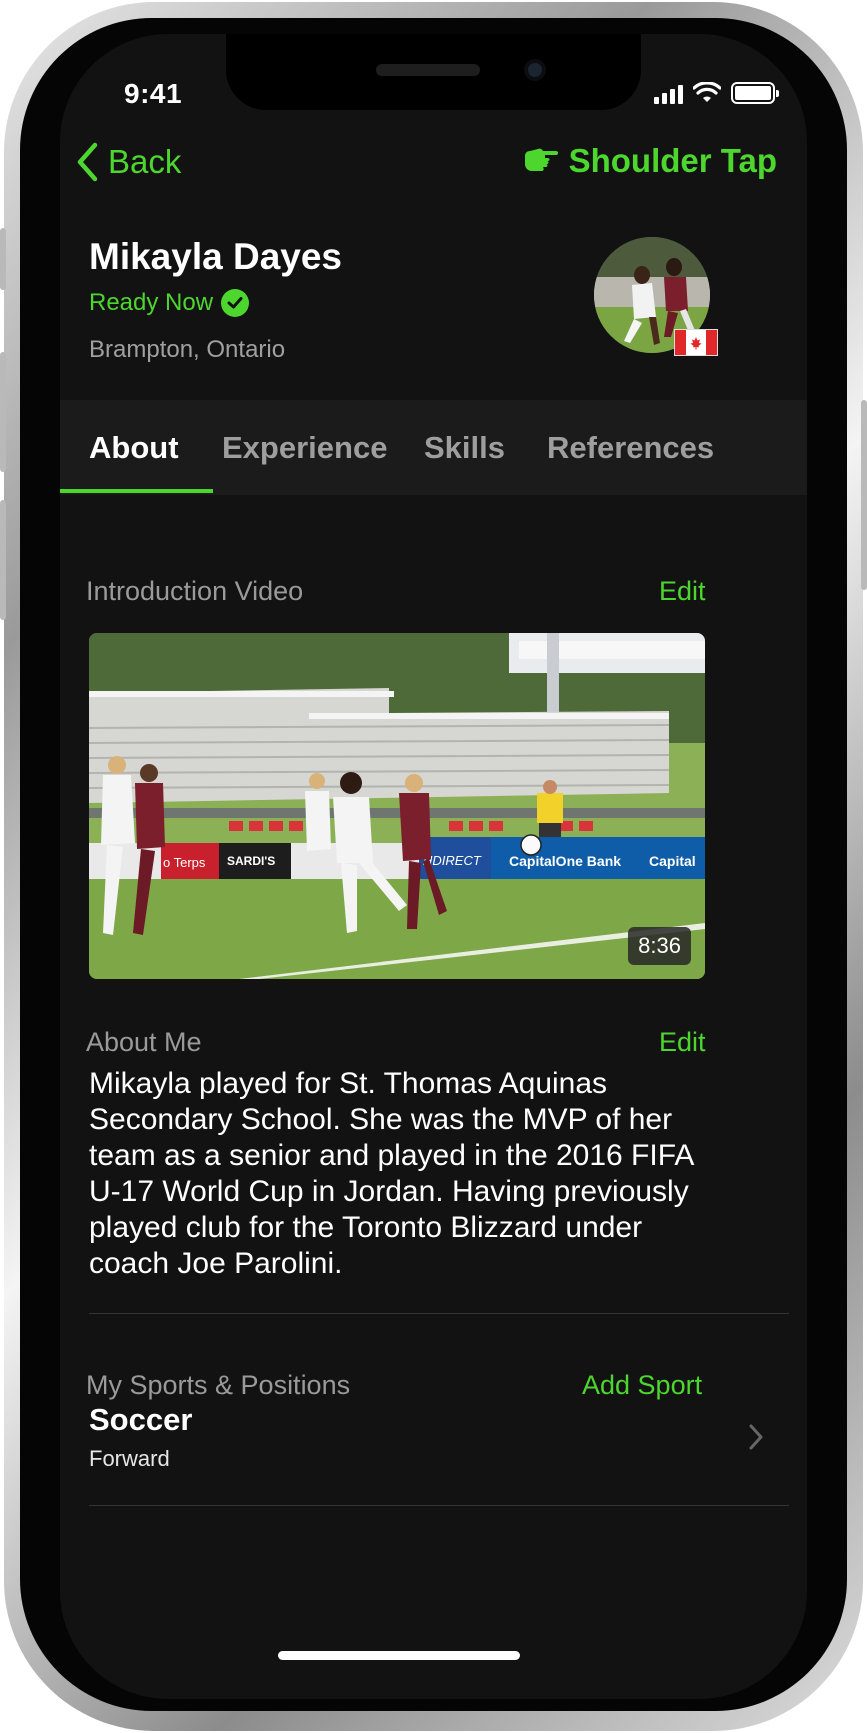 Image resolution: width=867 pixels, height=1733 pixels. Describe the element at coordinates (707, 92) in the screenshot. I see `wifi-icon` at that location.